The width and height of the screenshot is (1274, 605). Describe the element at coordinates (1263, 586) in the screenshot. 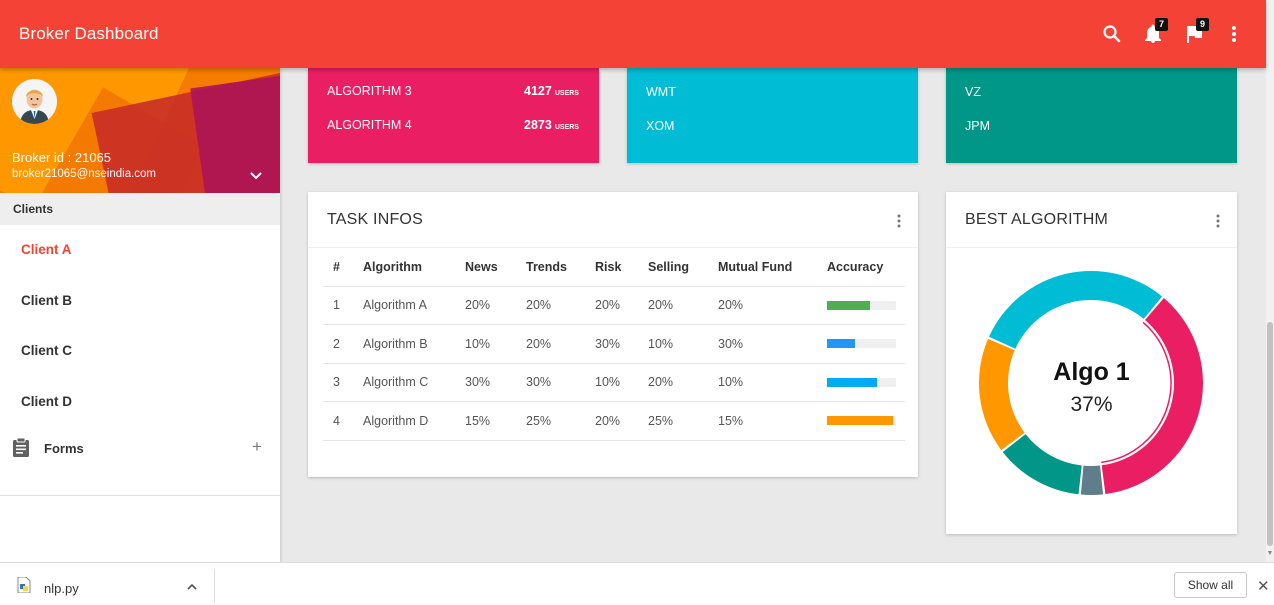

I see `close-icon: ✕` at that location.